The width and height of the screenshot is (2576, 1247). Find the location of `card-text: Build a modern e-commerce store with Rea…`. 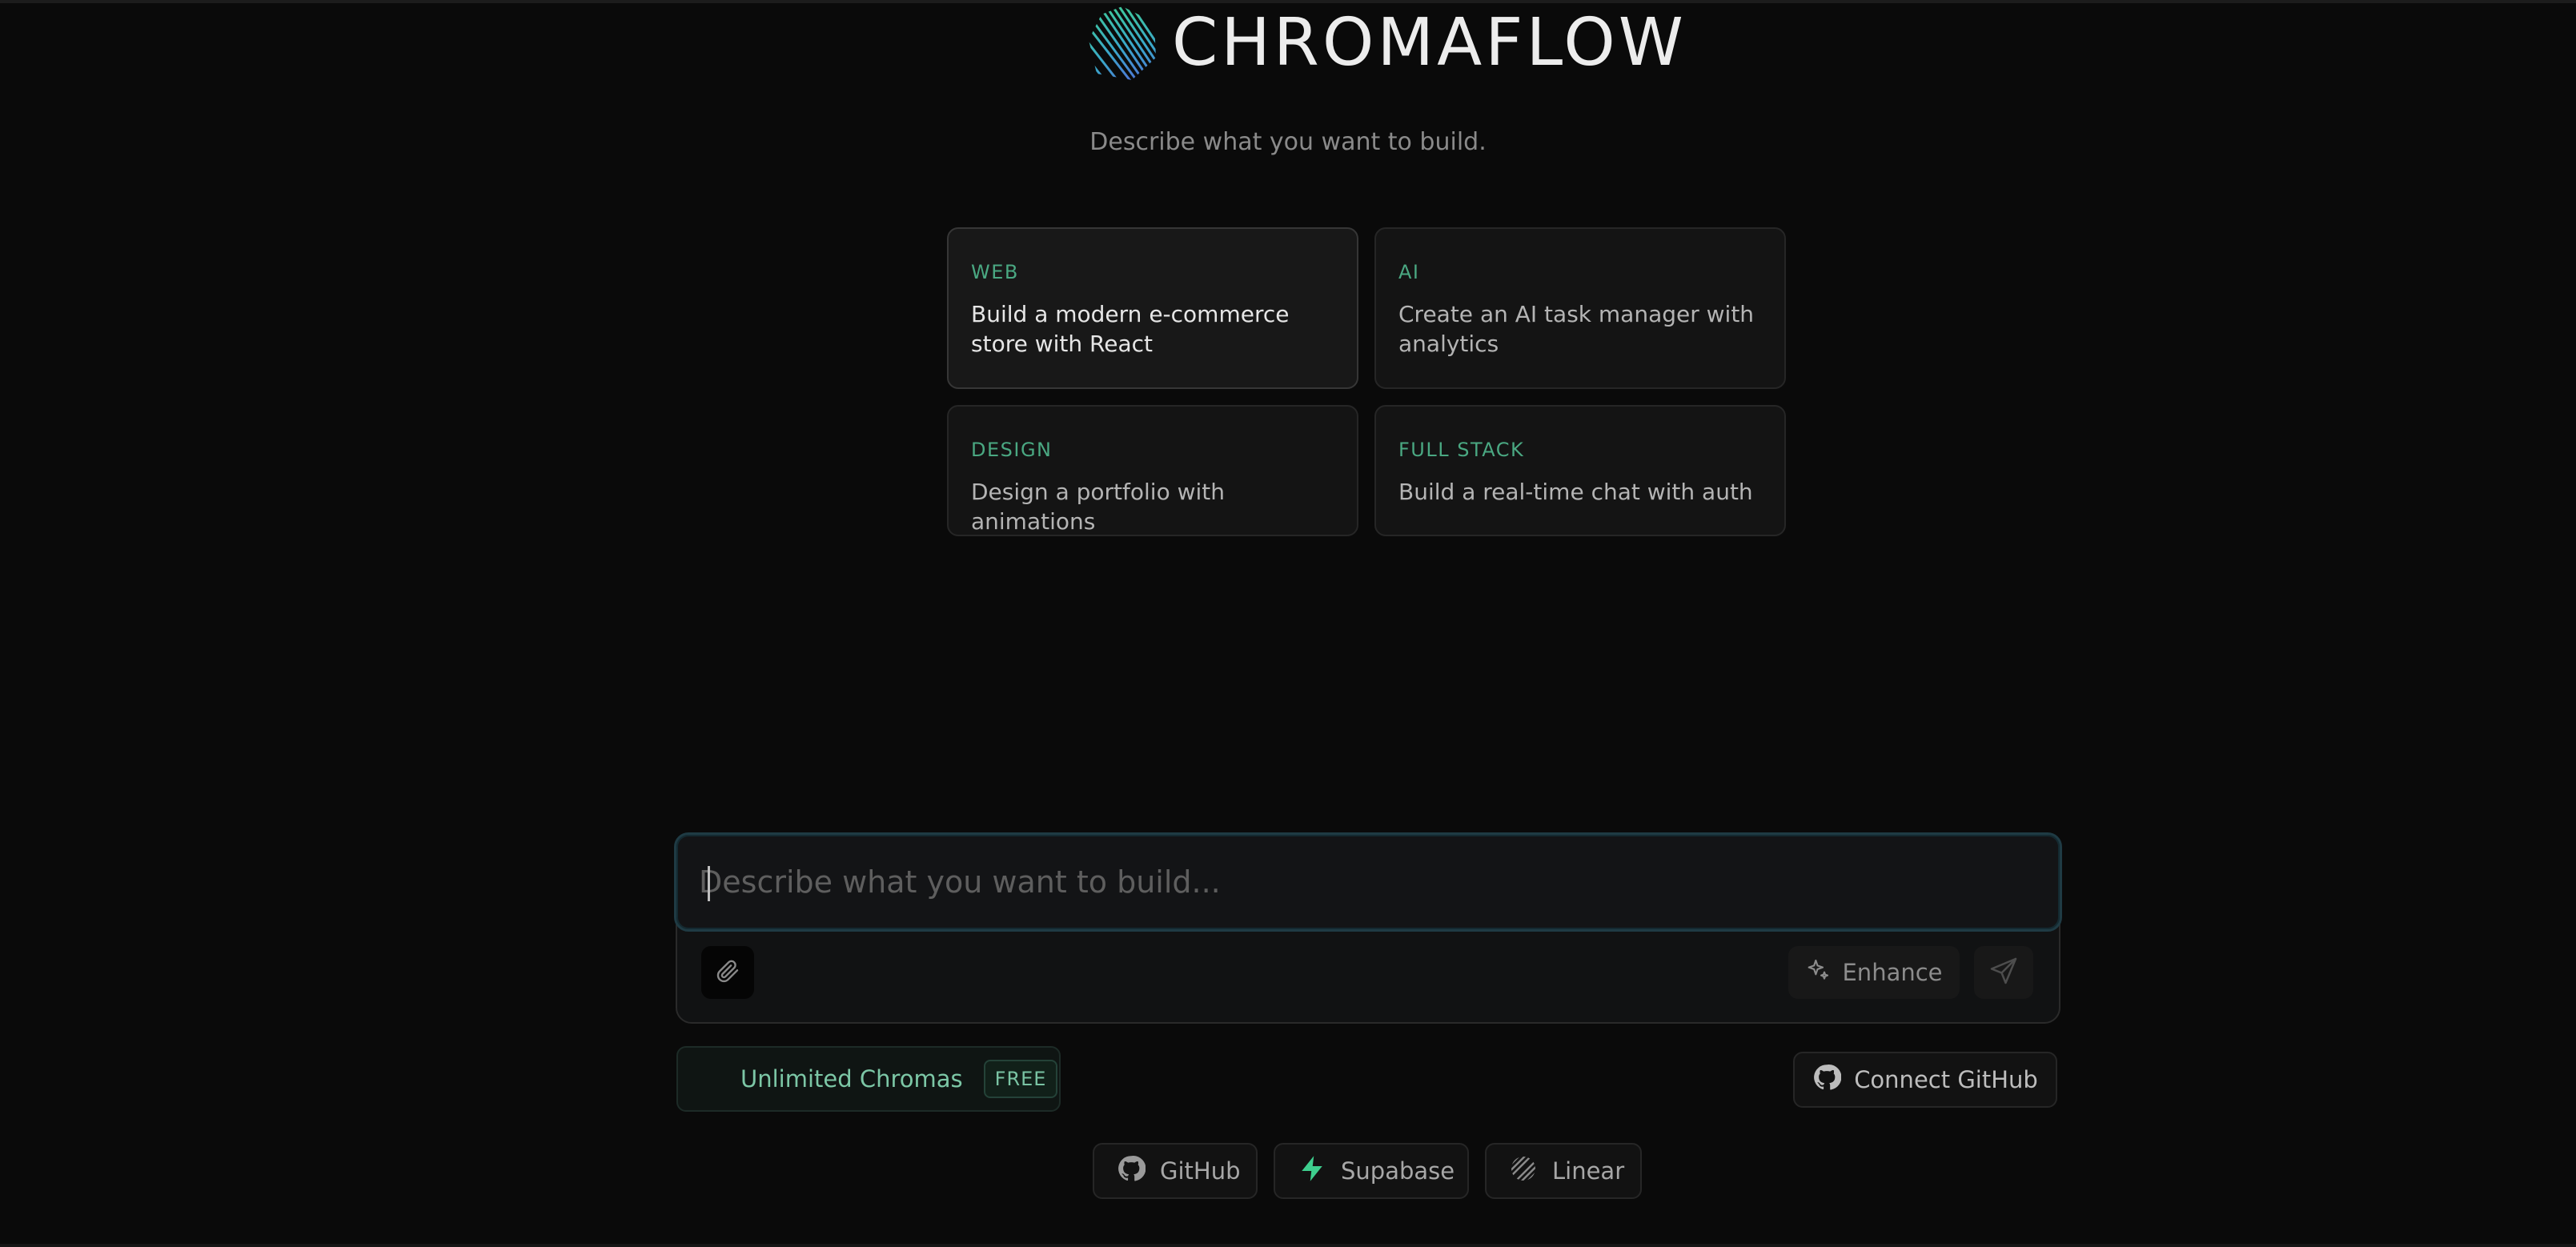

card-text: Build a modern e-commerce store with Rea… is located at coordinates (1131, 329).